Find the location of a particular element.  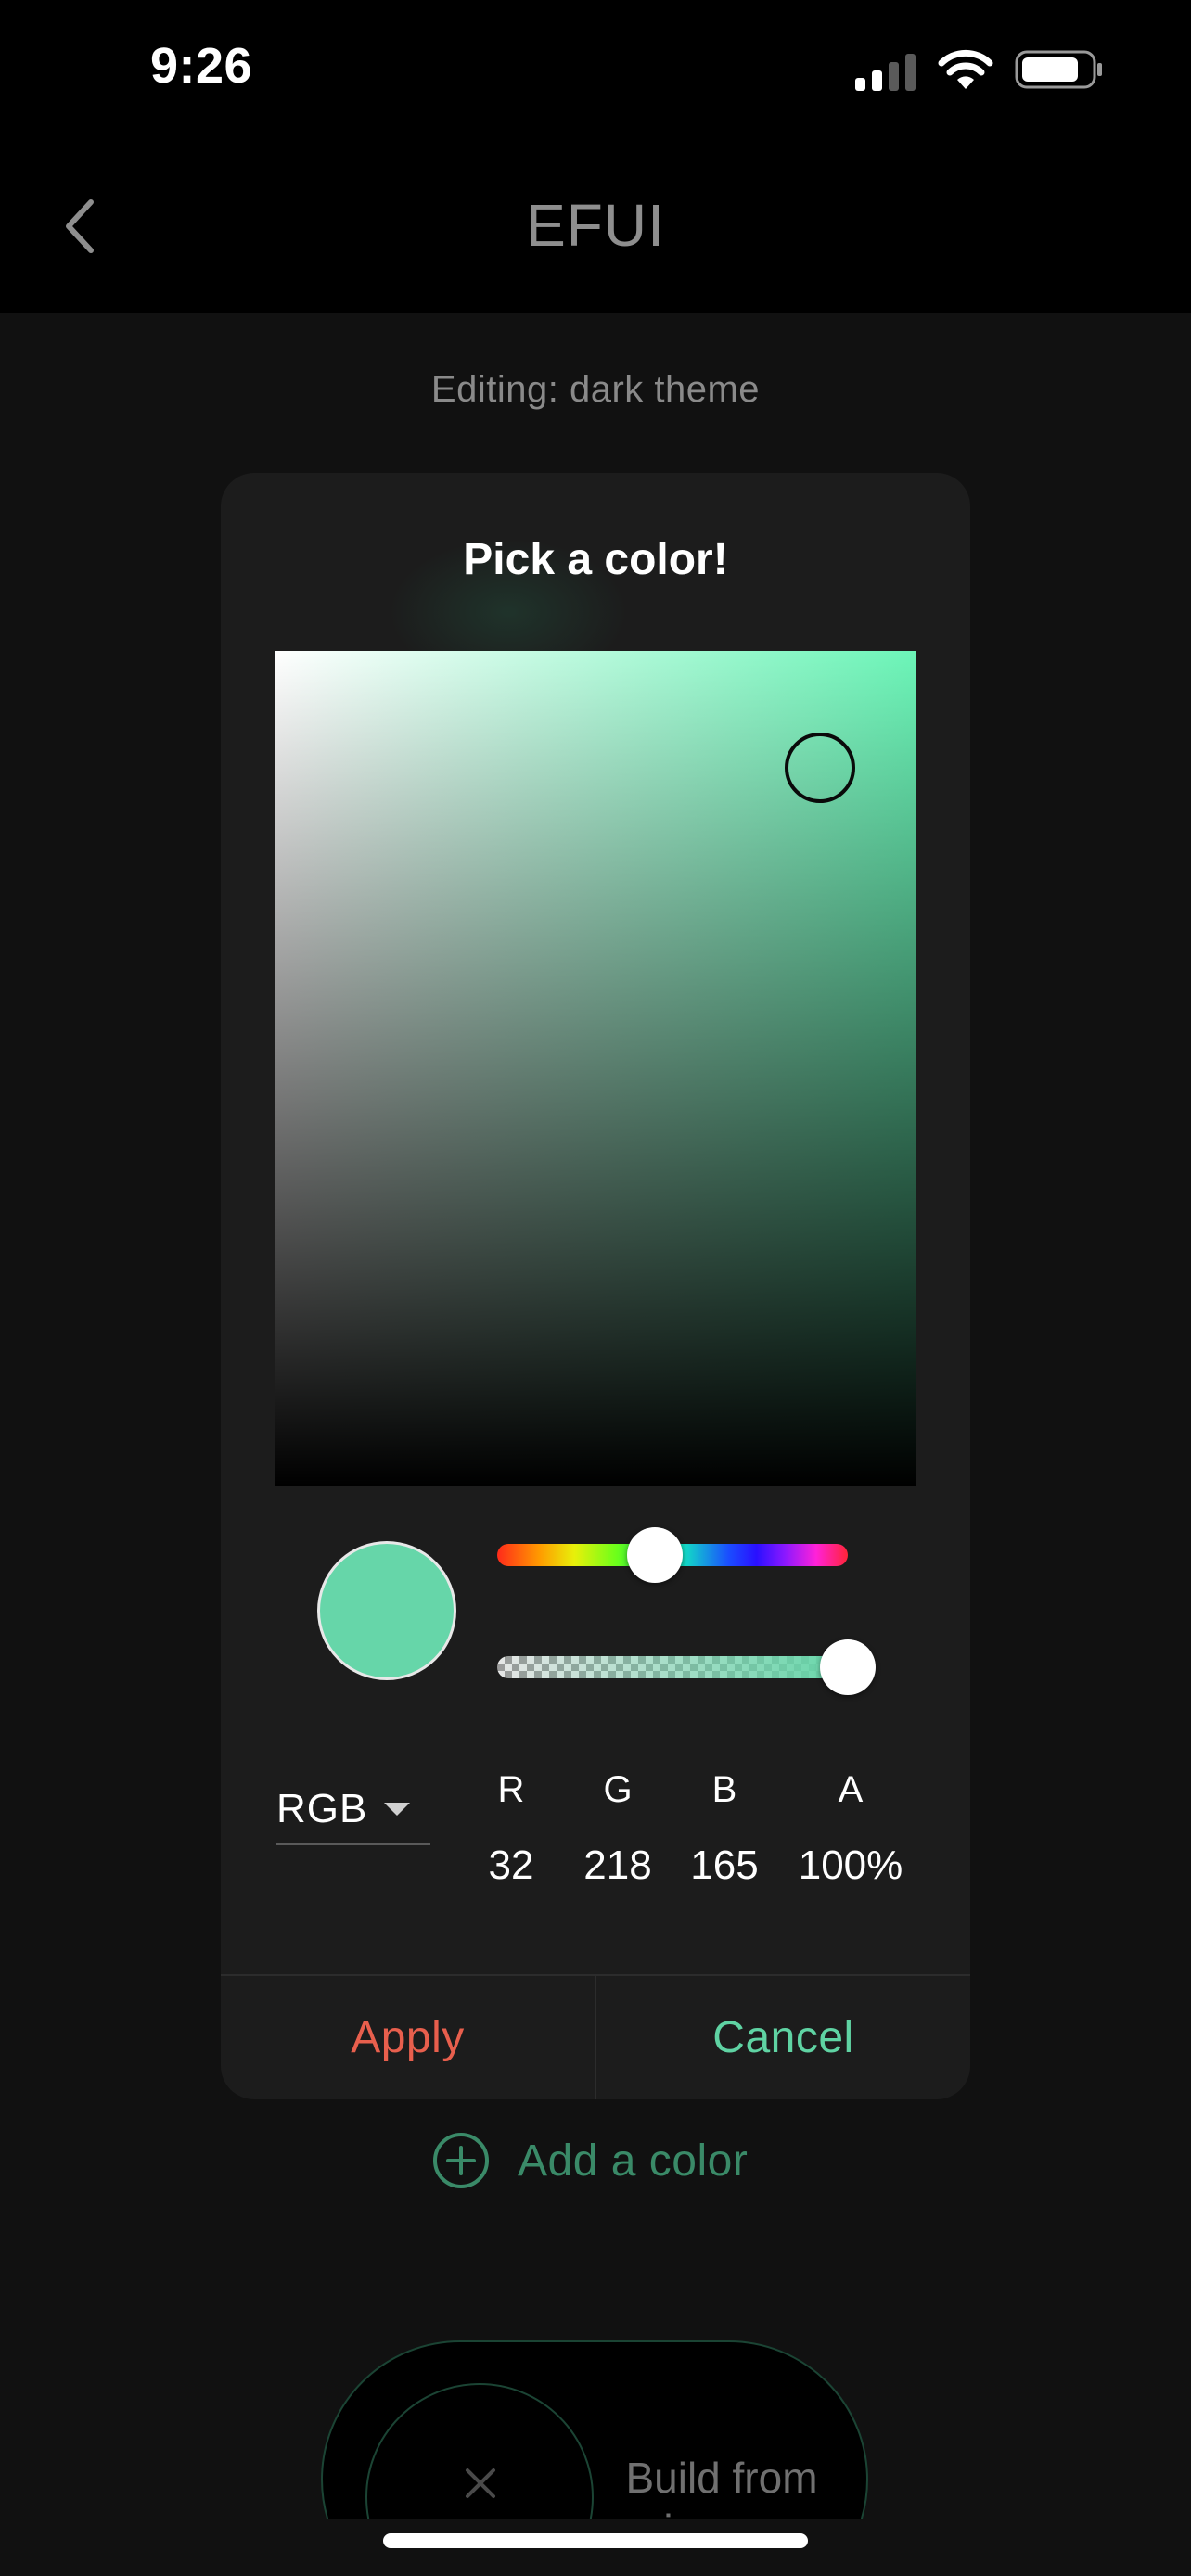

status-time: 9:26 is located at coordinates (201, 66).